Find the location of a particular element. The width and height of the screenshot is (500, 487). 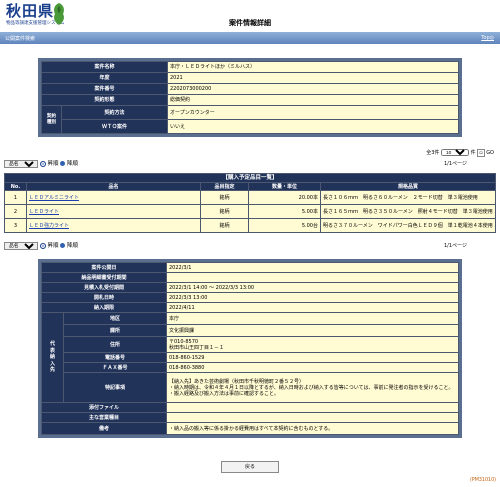

sort-controls-top: 品名 昇順 降順 is located at coordinates (41, 163).